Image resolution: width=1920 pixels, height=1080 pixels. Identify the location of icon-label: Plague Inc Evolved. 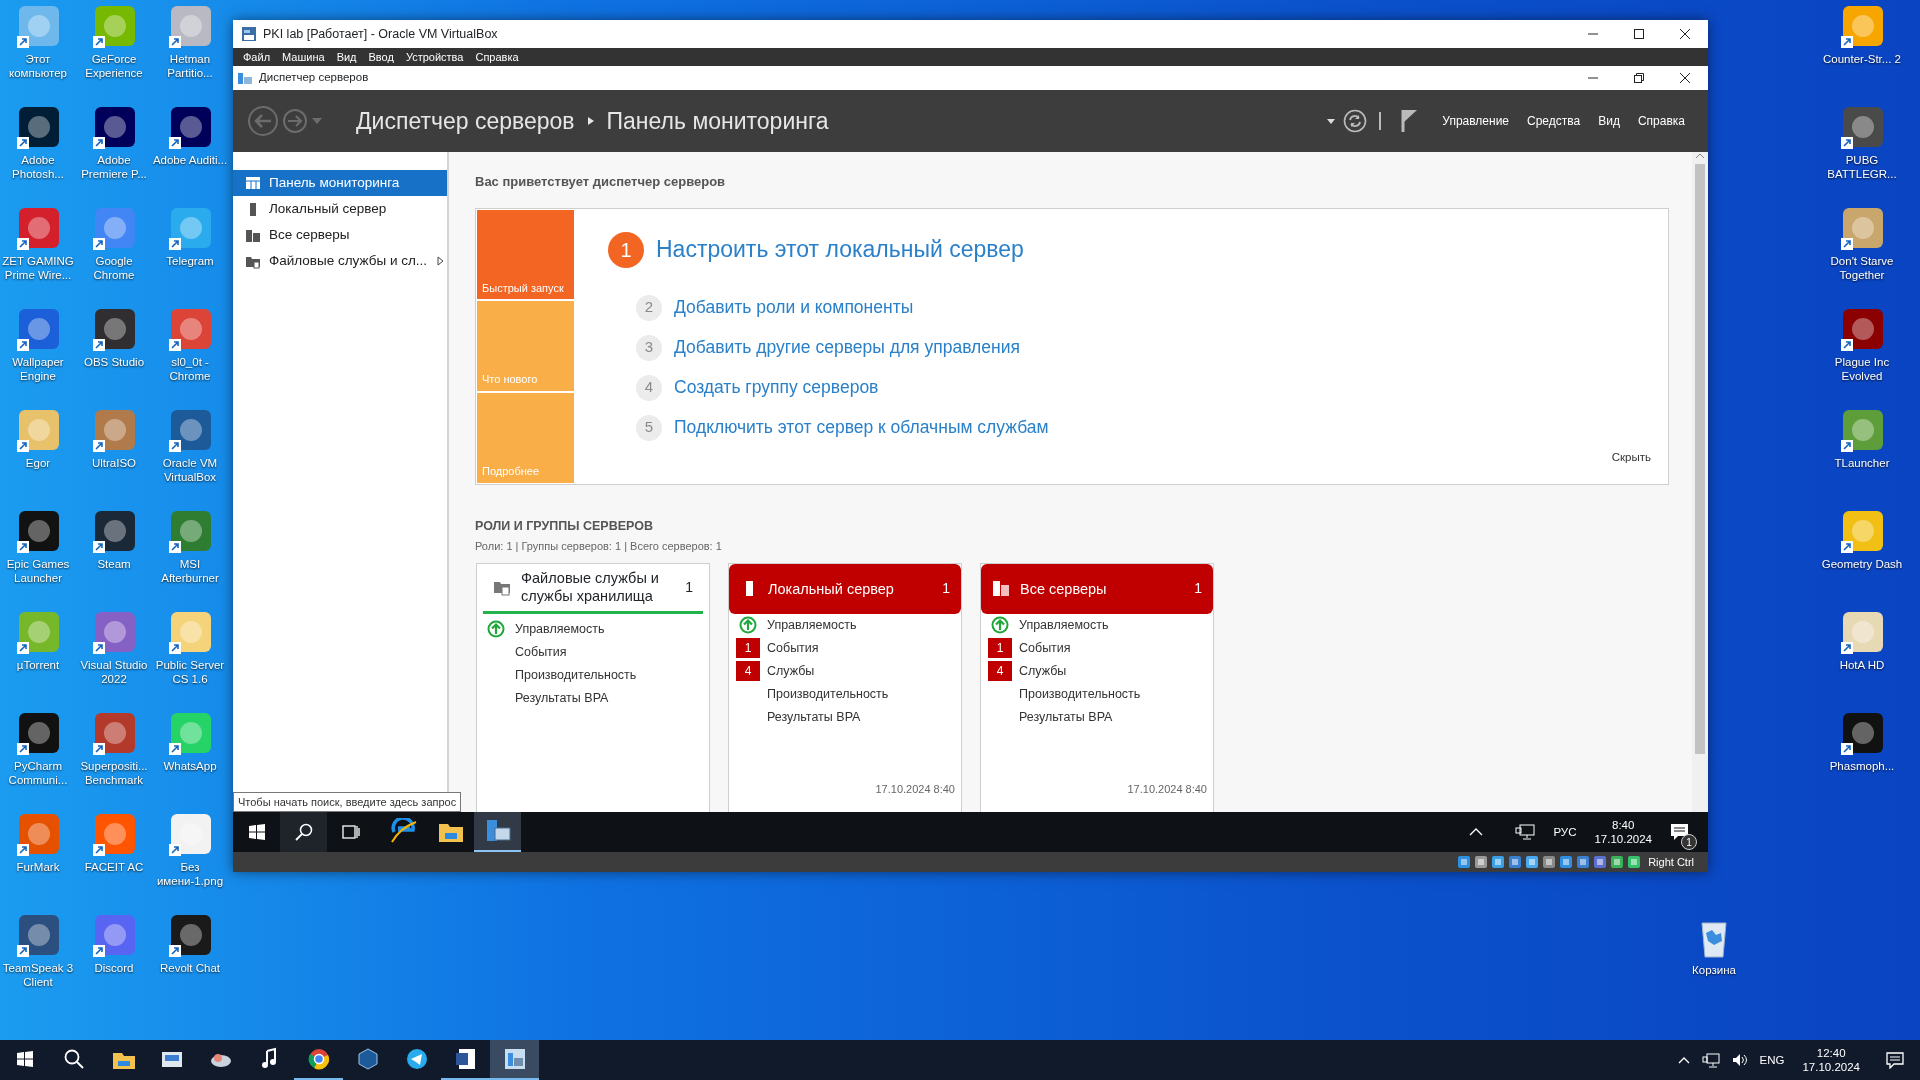
(1862, 369).